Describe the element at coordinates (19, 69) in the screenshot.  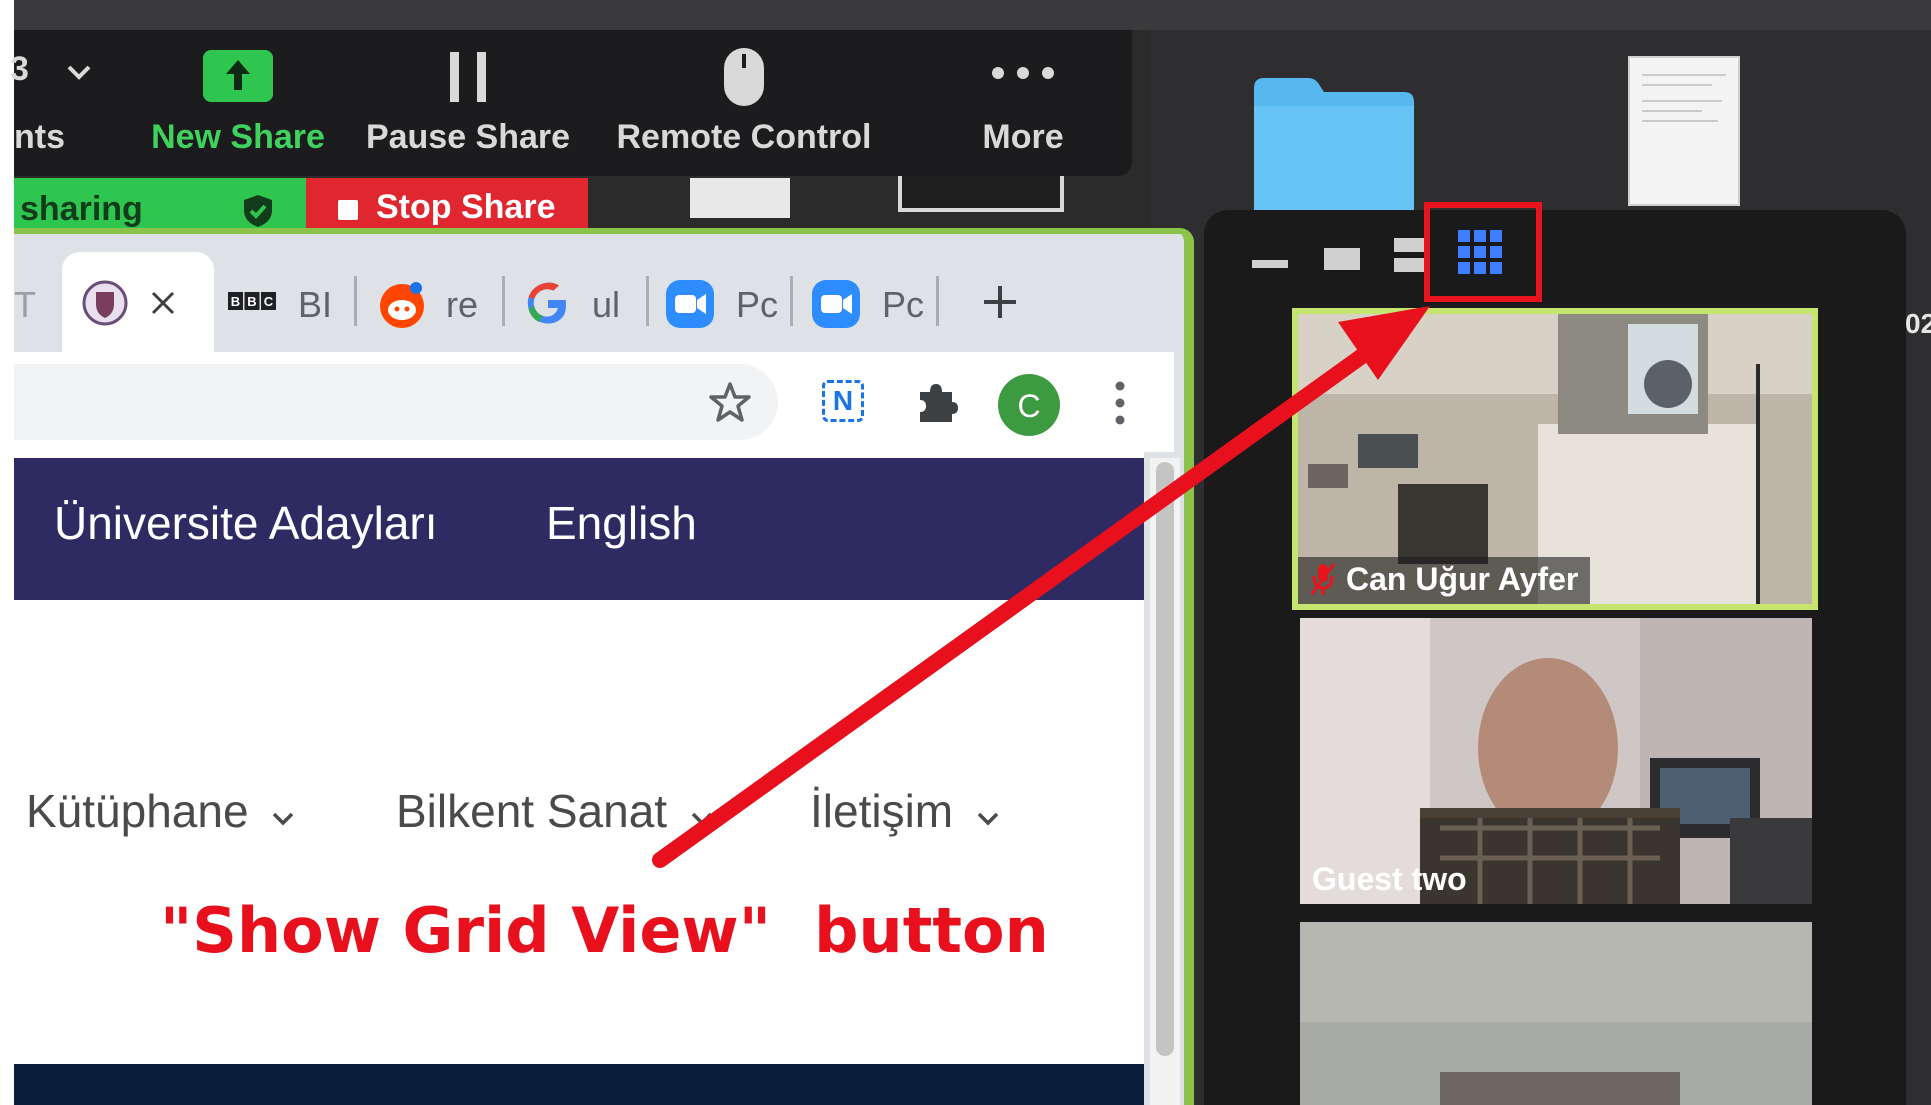
I see `participants-count: 3` at that location.